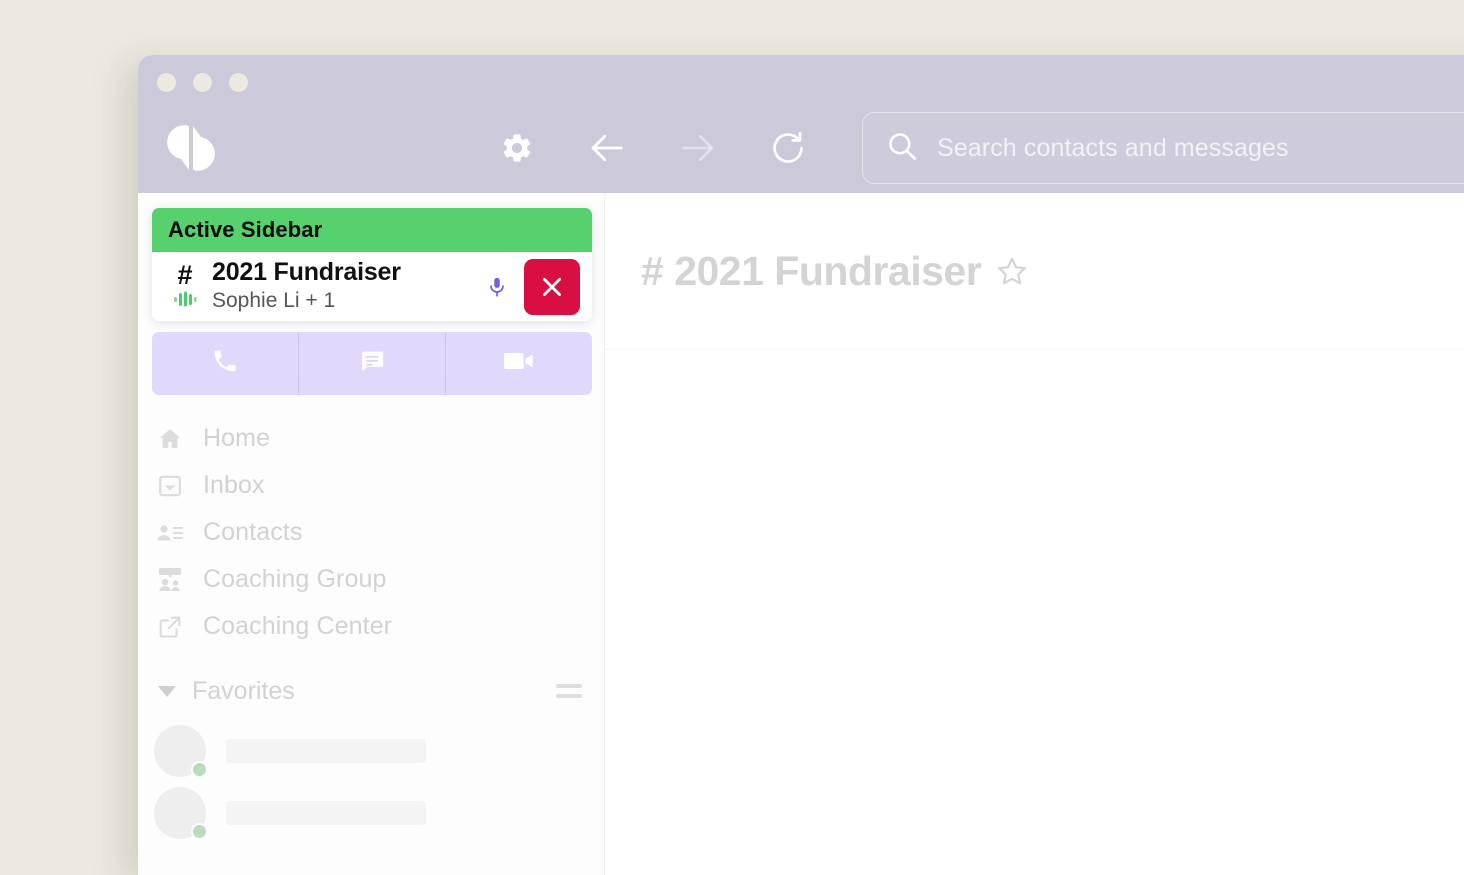 The width and height of the screenshot is (1464, 875). Describe the element at coordinates (234, 485) in the screenshot. I see `sidebar-item-label: Inbox` at that location.